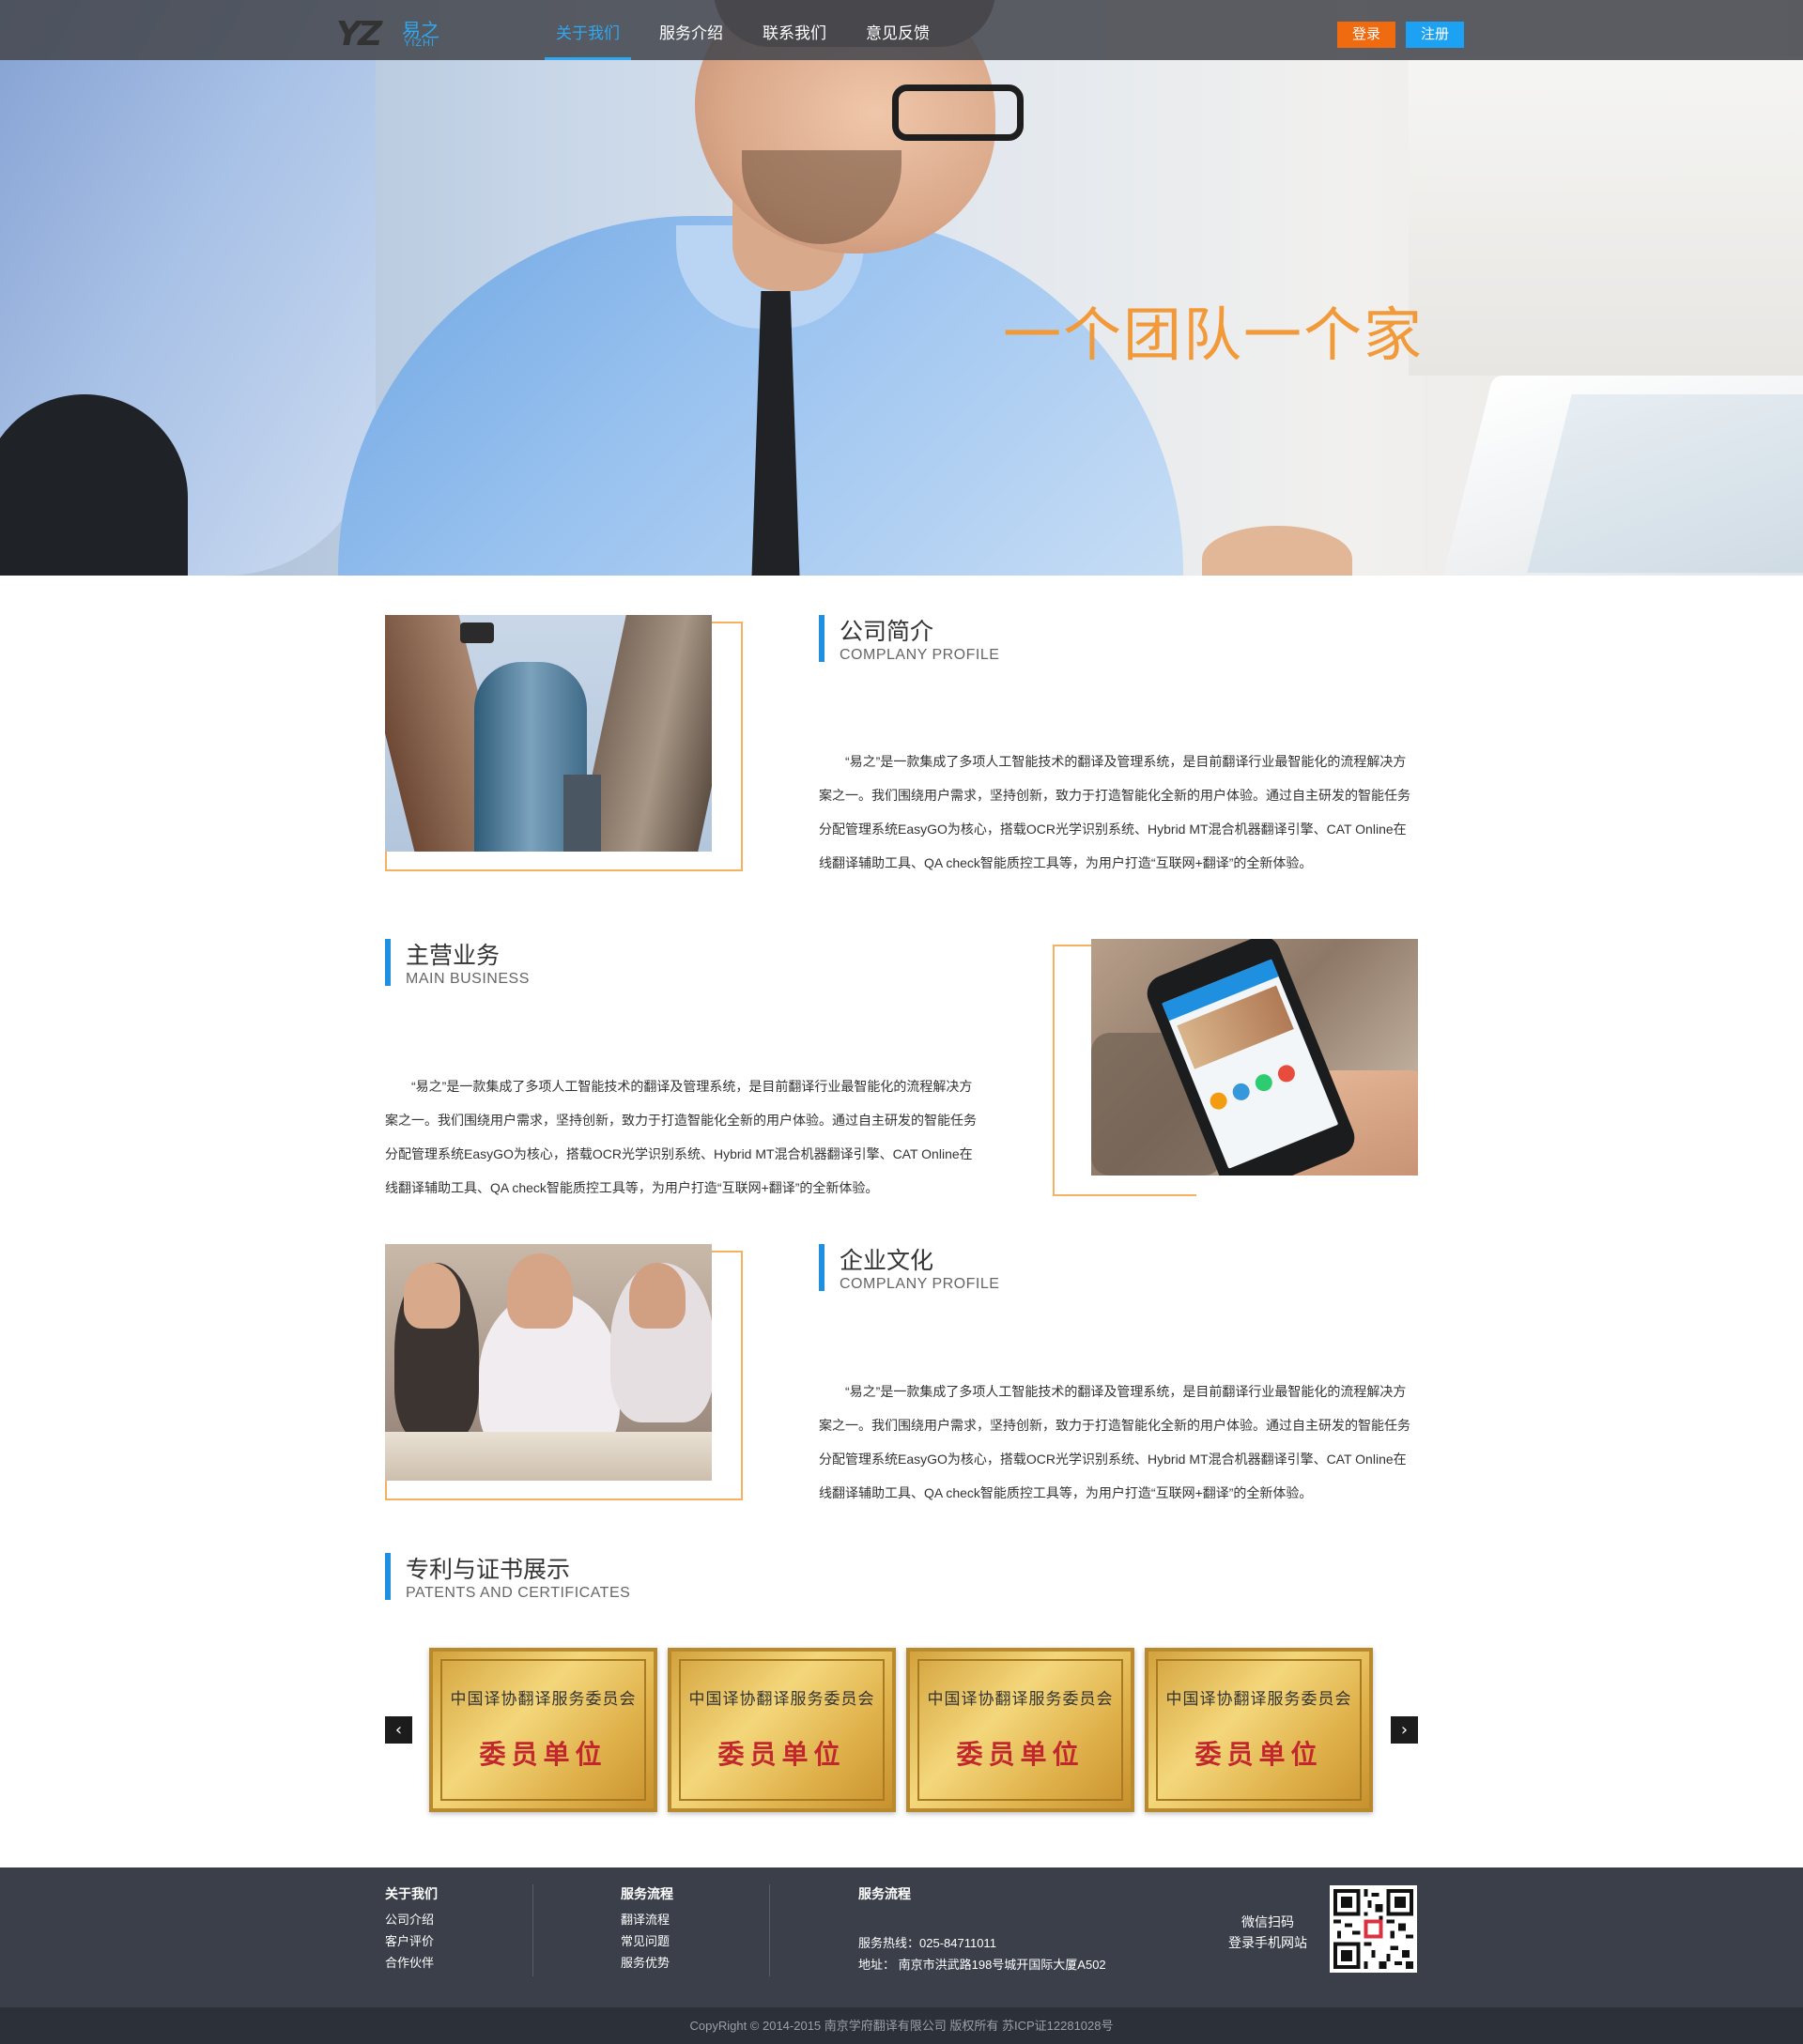 The image size is (1803, 2044). I want to click on top-navigation-bar: YZ 易之 YIZHI 关于我们 服务介绍 联系我们 意见反馈 登录 注册, so click(901, 30).